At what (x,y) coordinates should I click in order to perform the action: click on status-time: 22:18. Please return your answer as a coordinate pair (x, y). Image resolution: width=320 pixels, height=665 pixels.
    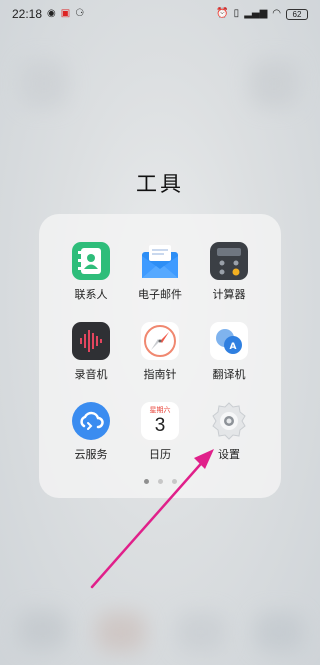
    Looking at the image, I should click on (27, 14).